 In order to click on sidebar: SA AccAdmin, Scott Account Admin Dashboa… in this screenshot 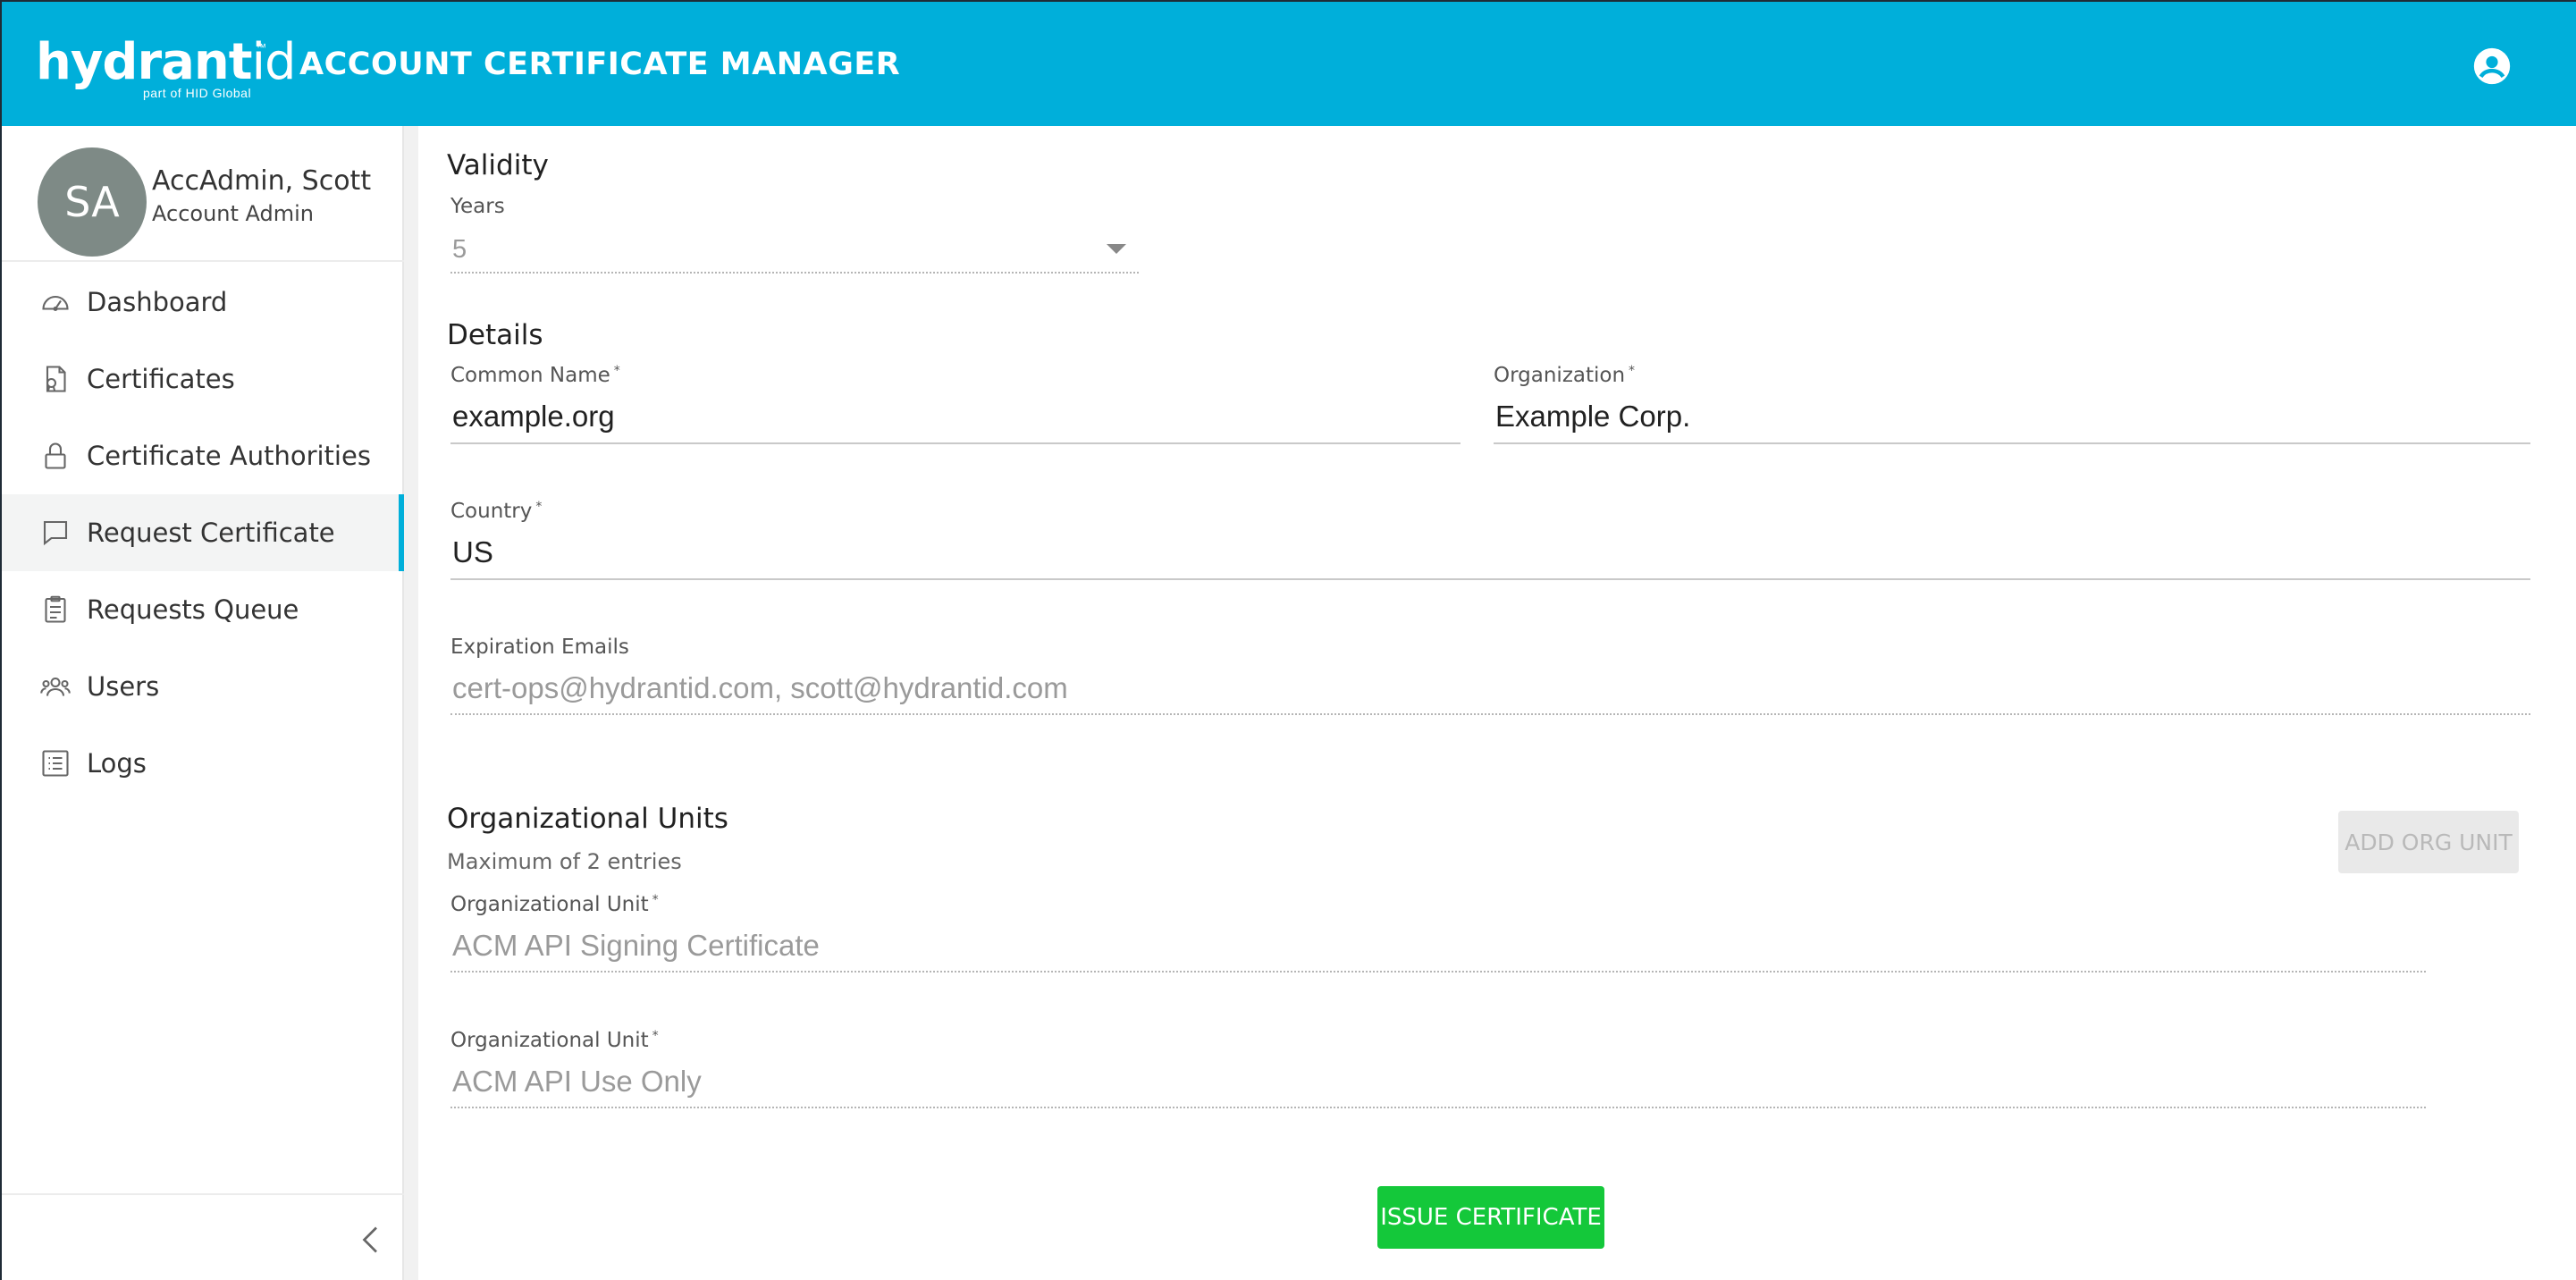, I will do `click(202, 703)`.